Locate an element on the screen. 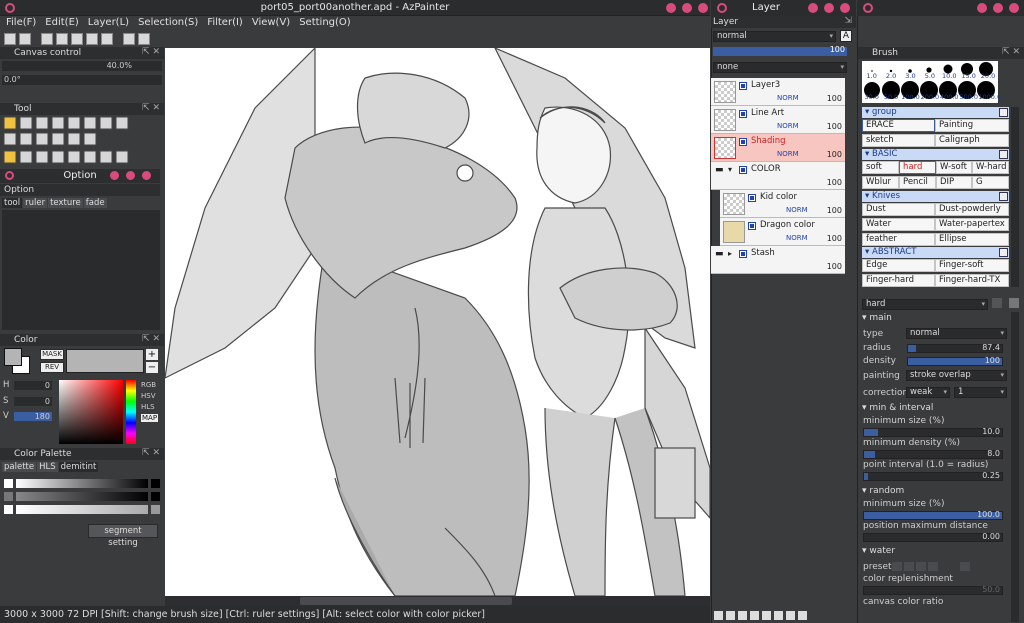 The image size is (1024, 623). brush-group-header: ▾ BASIC is located at coordinates (935, 154).